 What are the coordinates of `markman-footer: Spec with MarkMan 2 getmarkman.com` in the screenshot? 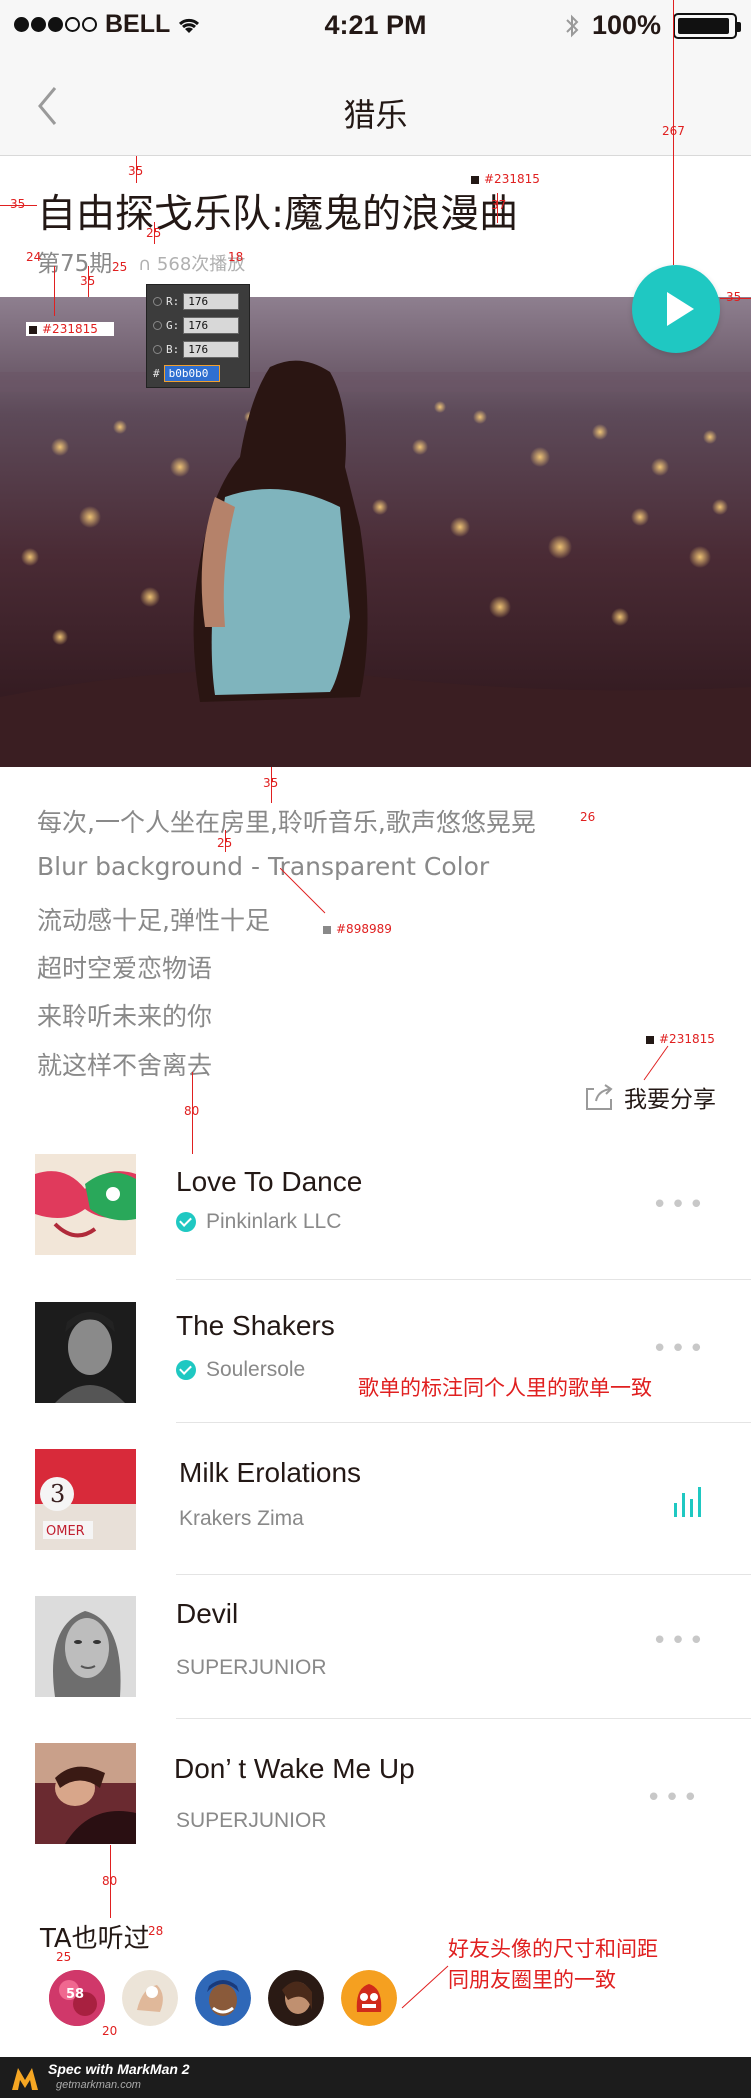 It's located at (375, 2077).